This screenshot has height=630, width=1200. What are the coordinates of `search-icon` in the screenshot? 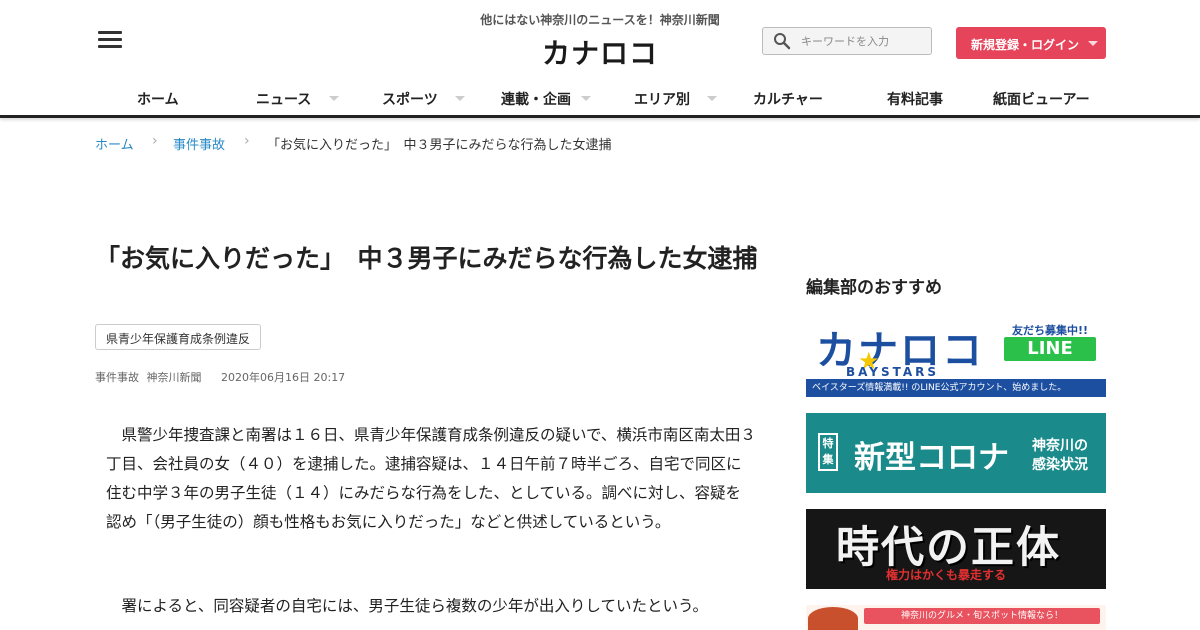 It's located at (782, 41).